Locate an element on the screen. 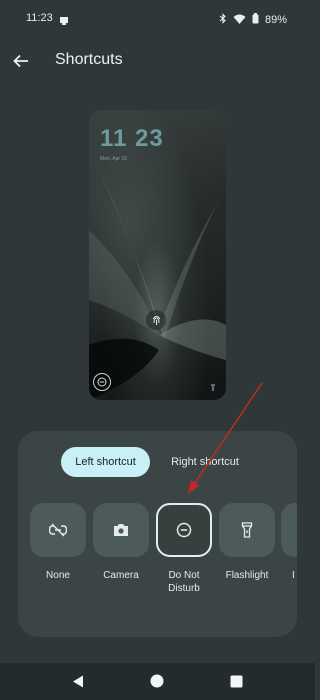  shortcut-option-flashlight: Flashlight is located at coordinates (247, 542).